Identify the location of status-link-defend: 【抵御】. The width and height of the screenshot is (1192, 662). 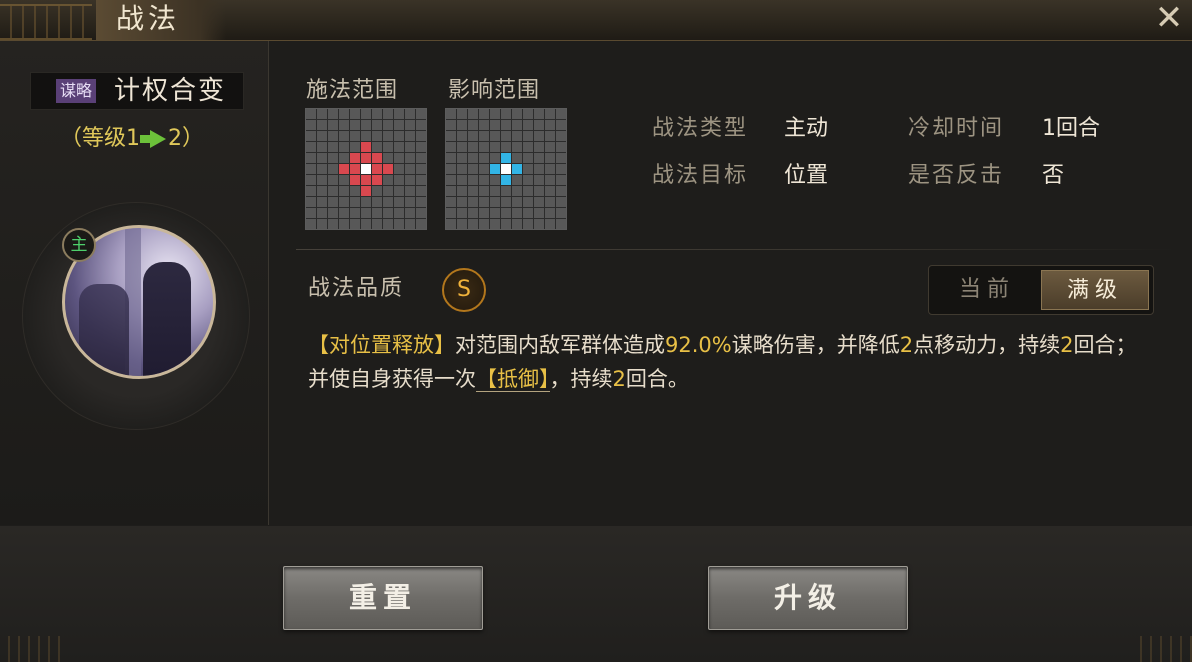
(513, 379).